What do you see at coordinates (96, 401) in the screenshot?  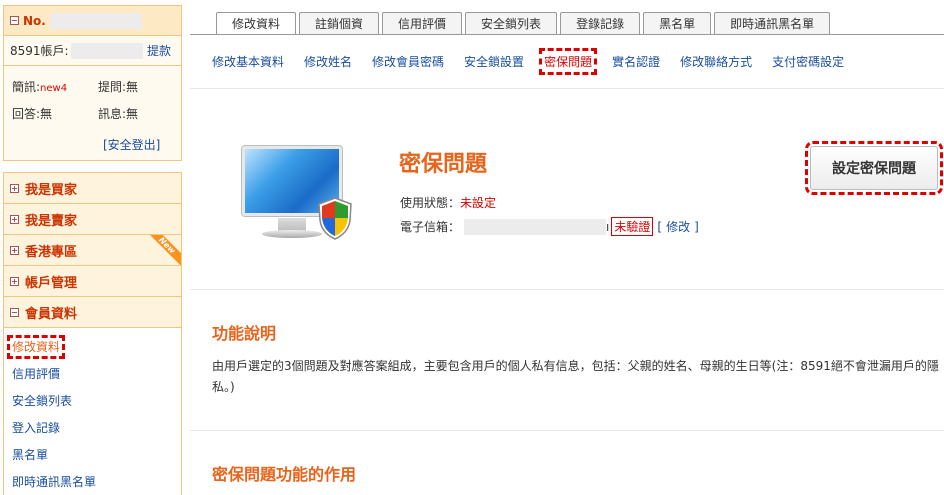 I see `sidebar-item-security-lock: 安全鎖列表` at bounding box center [96, 401].